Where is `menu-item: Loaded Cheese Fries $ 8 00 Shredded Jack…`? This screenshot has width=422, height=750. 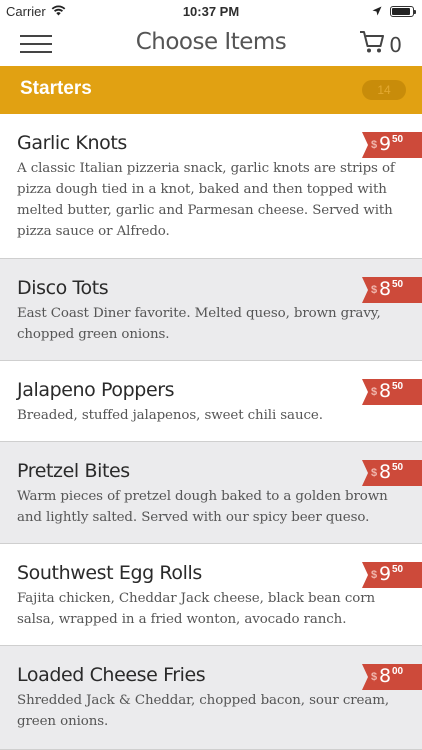
menu-item: Loaded Cheese Fries $ 8 00 Shredded Jack… is located at coordinates (211, 698).